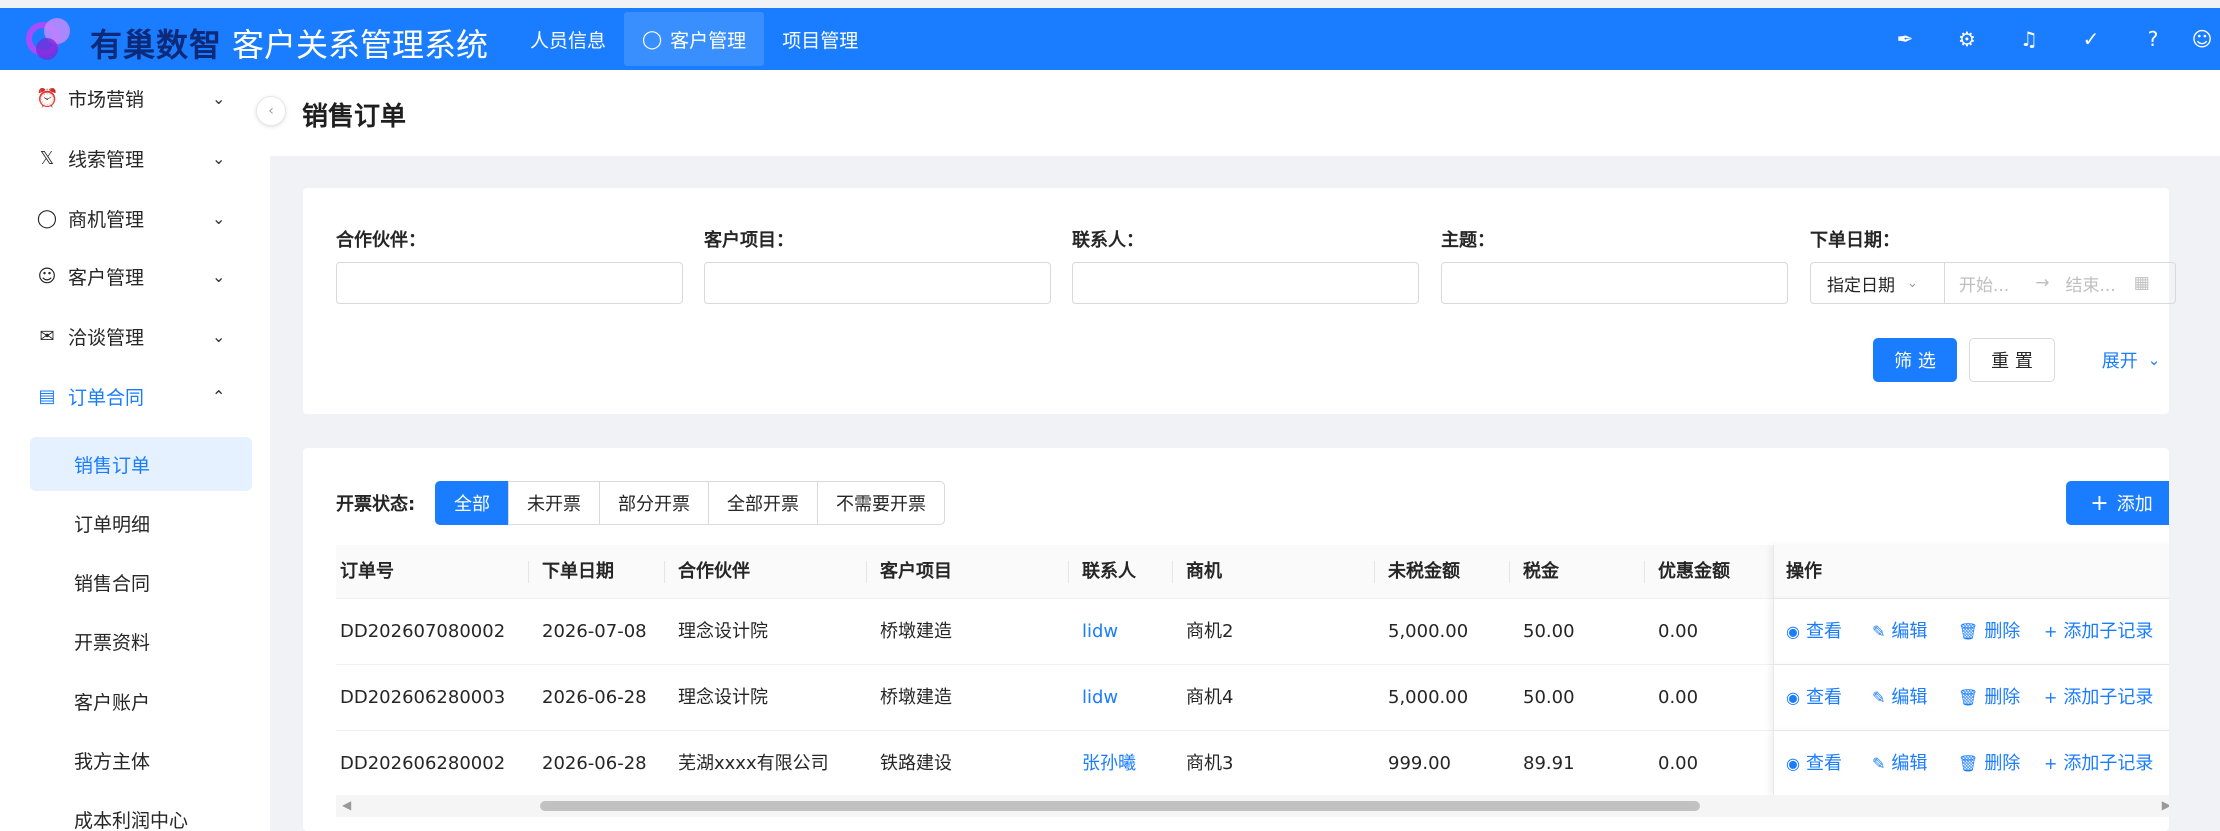 This screenshot has width=2220, height=831. What do you see at coordinates (2142, 283) in the screenshot?
I see `calendar-icon: ▦` at bounding box center [2142, 283].